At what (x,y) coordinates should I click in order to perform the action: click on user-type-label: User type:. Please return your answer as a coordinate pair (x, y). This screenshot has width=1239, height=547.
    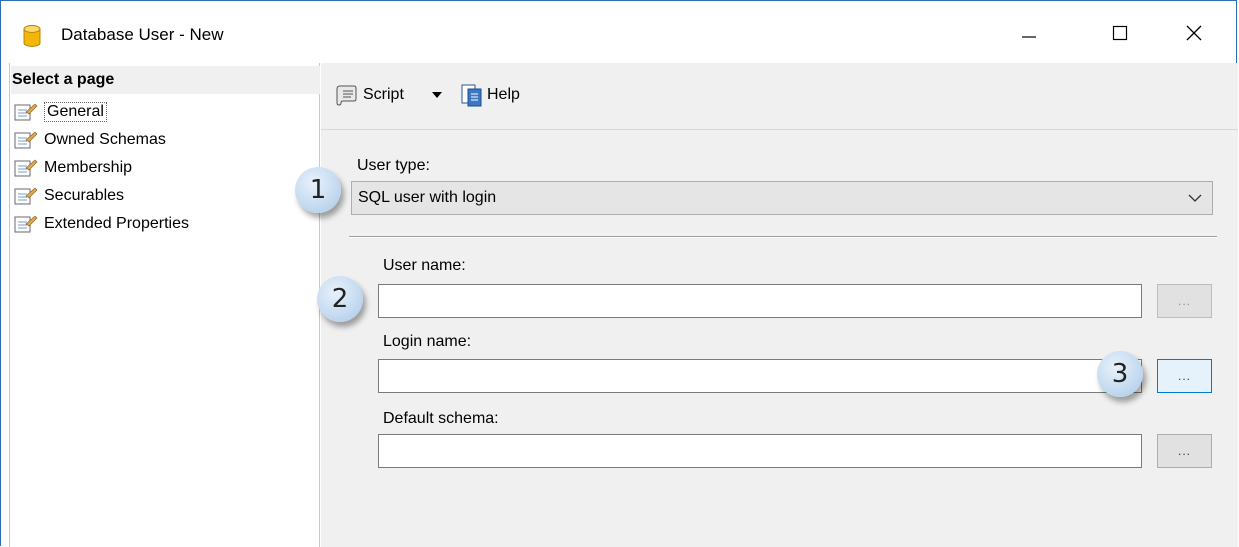
    Looking at the image, I should click on (393, 165).